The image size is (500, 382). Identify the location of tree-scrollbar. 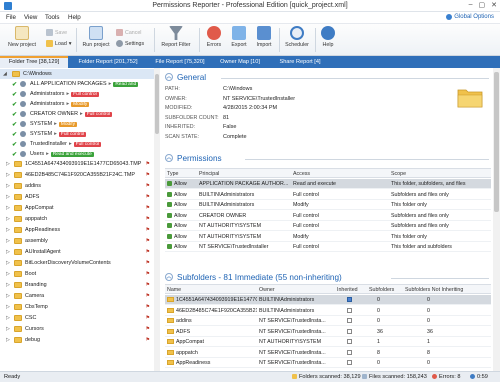
(157, 219).